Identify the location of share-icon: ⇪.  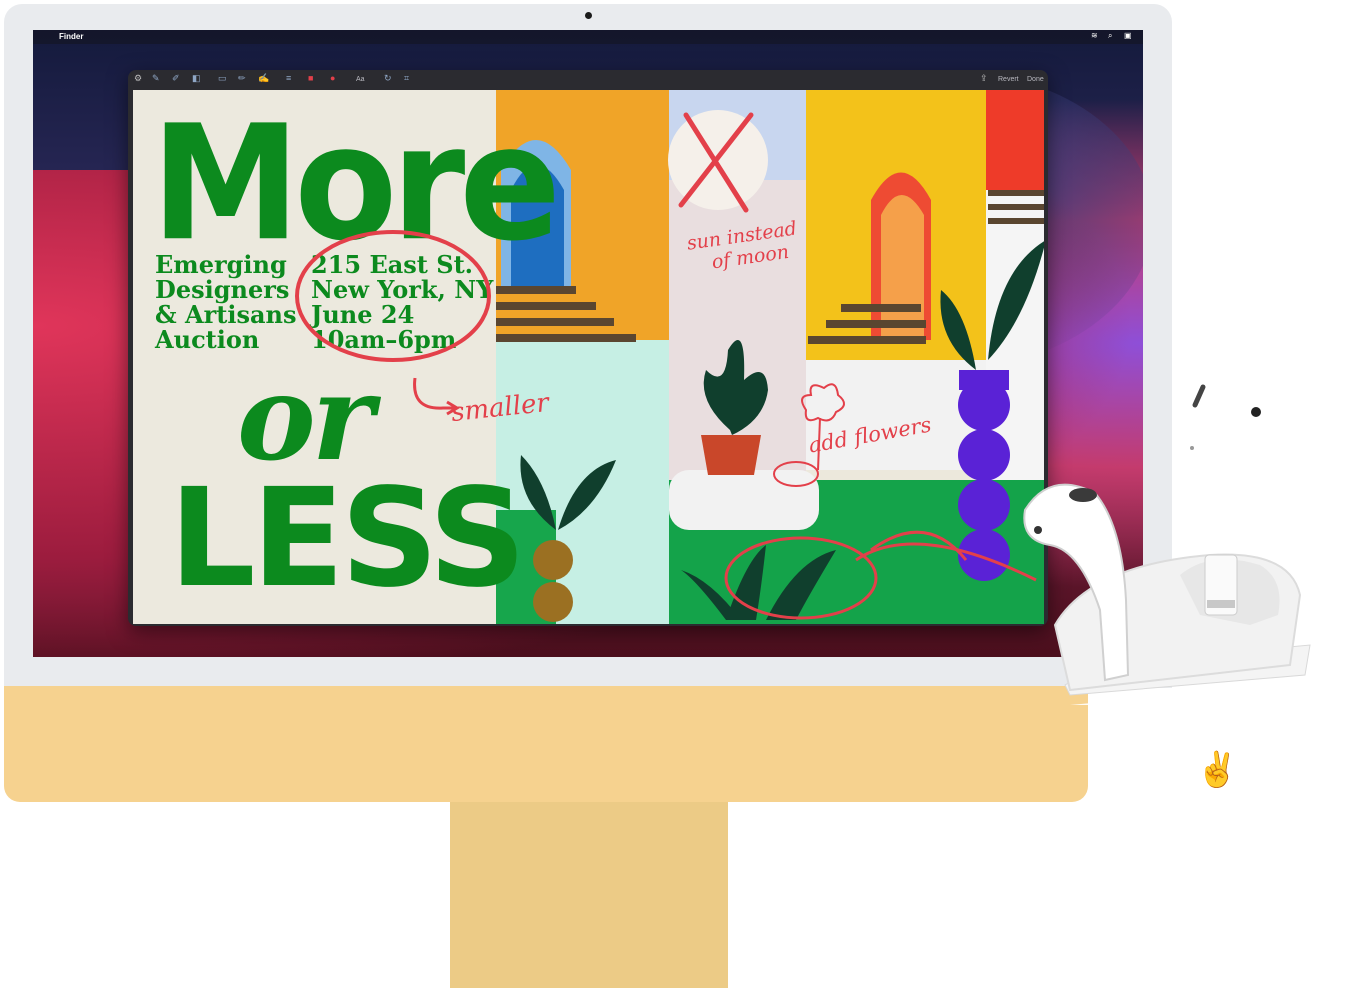
(984, 78).